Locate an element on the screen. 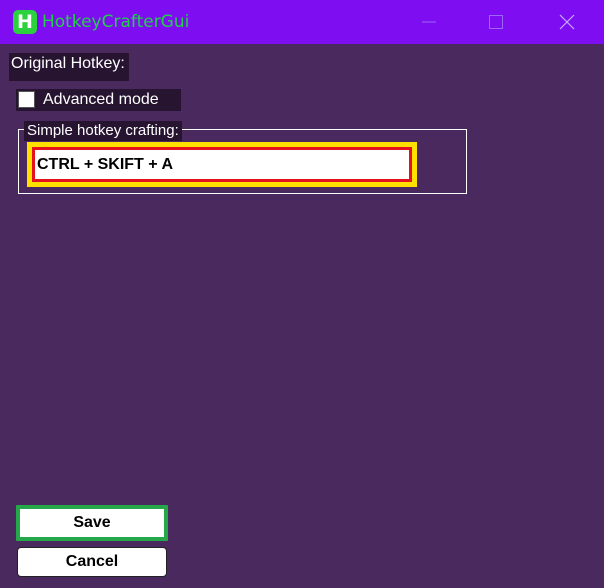 The image size is (604, 588). close-button is located at coordinates (567, 22).